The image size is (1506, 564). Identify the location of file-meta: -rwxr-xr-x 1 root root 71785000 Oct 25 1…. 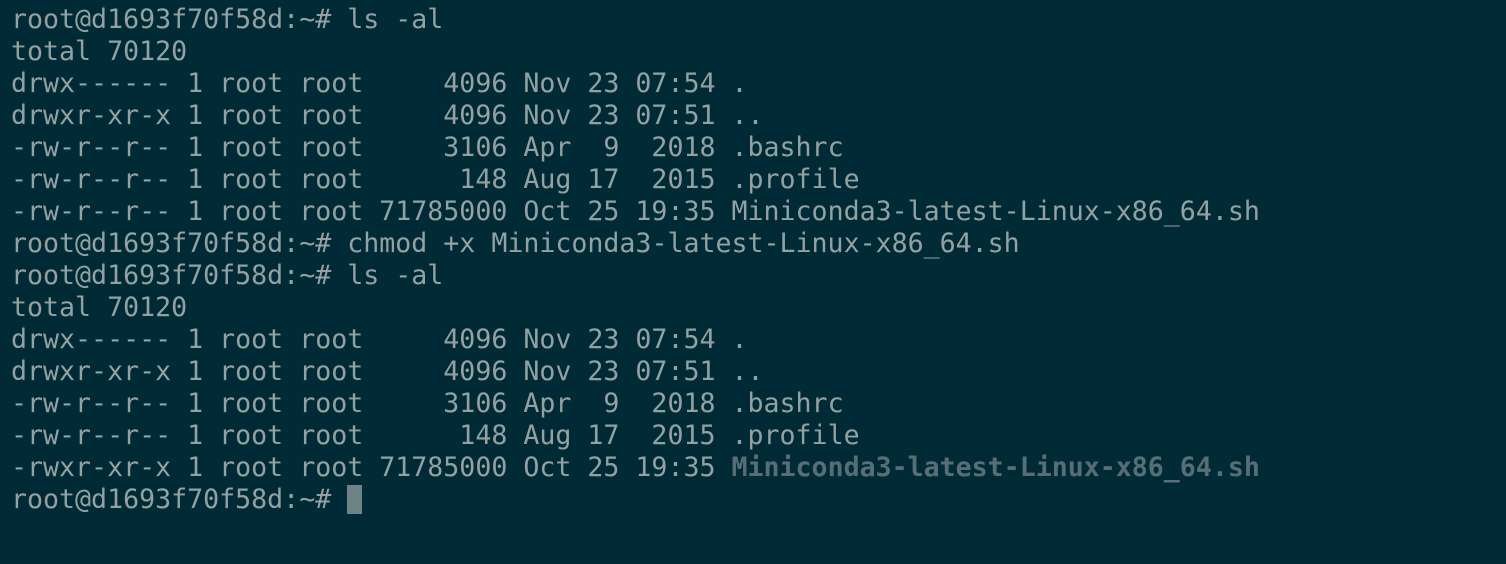
(371, 467).